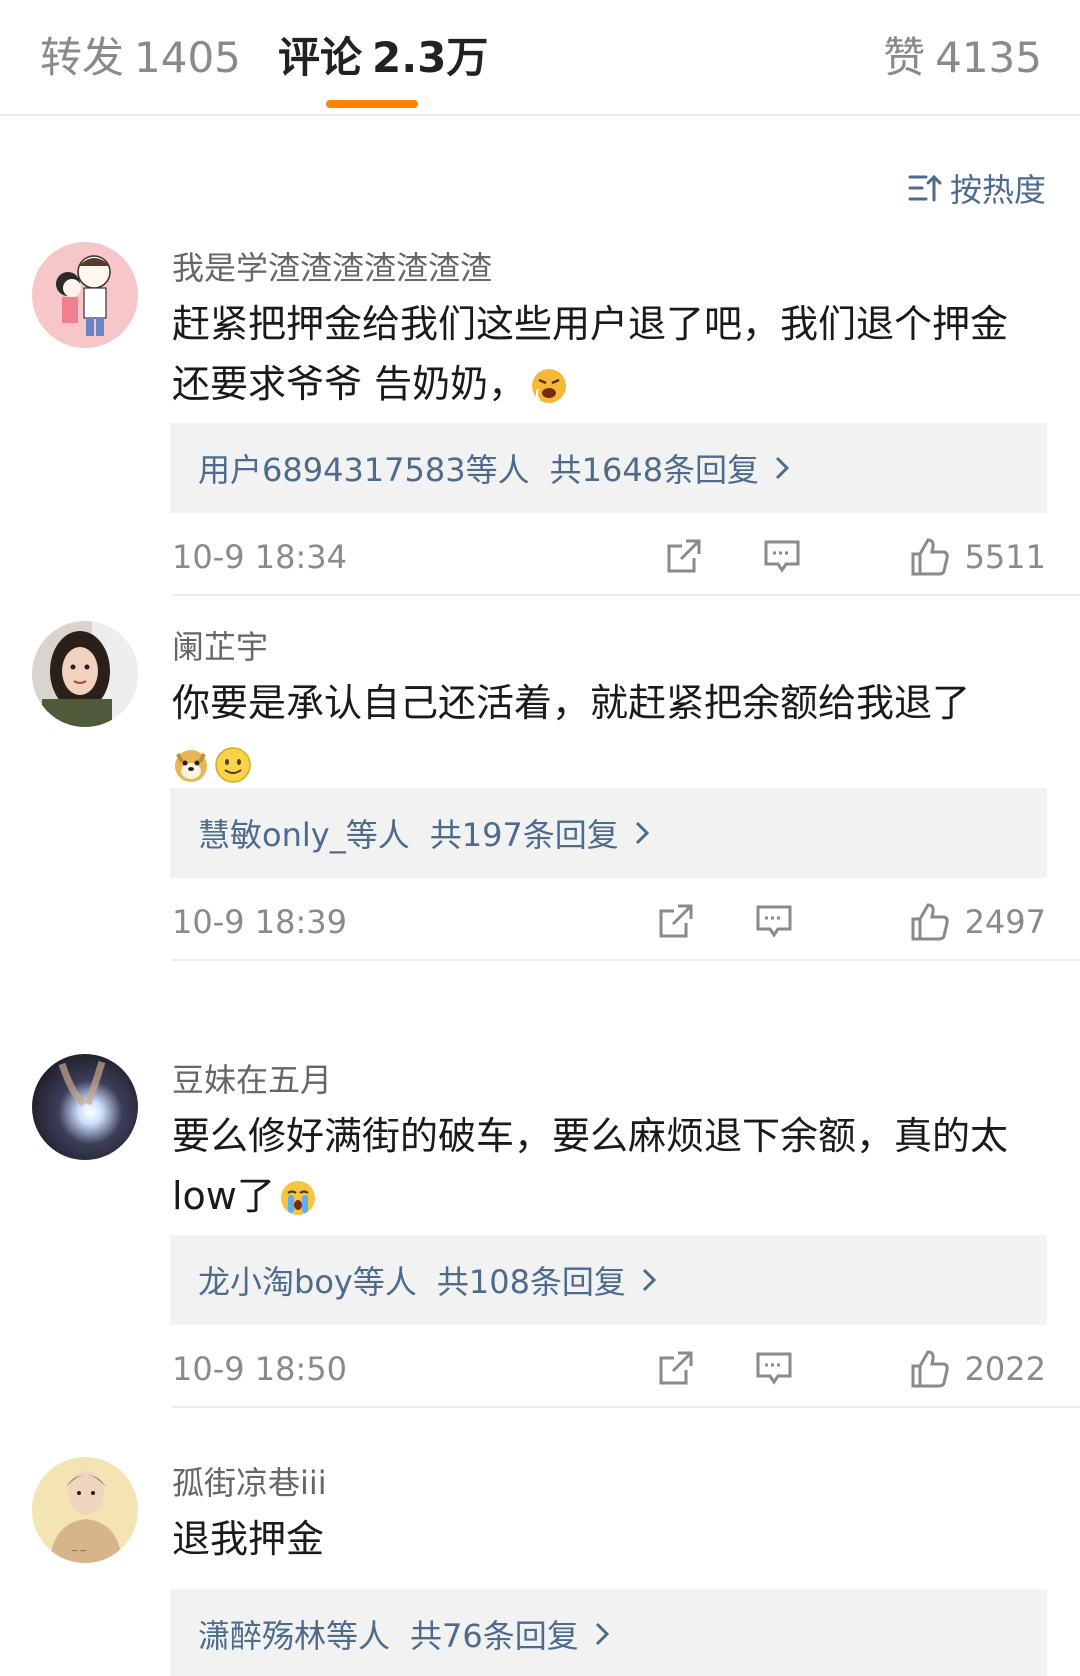 The width and height of the screenshot is (1080, 1676). I want to click on reply-users: 龙小淘boy等人, so click(307, 1282).